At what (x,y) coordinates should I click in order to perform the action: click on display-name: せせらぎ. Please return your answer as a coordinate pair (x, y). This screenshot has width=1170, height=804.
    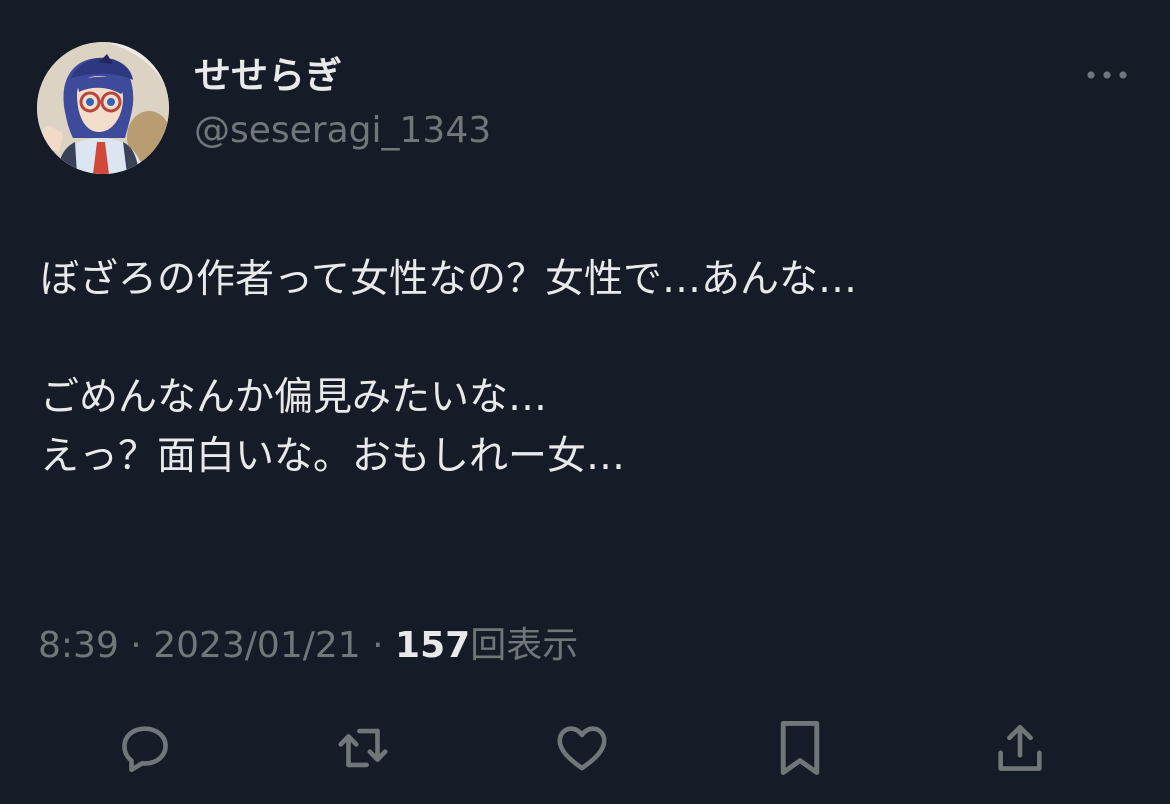
    Looking at the image, I should click on (268, 76).